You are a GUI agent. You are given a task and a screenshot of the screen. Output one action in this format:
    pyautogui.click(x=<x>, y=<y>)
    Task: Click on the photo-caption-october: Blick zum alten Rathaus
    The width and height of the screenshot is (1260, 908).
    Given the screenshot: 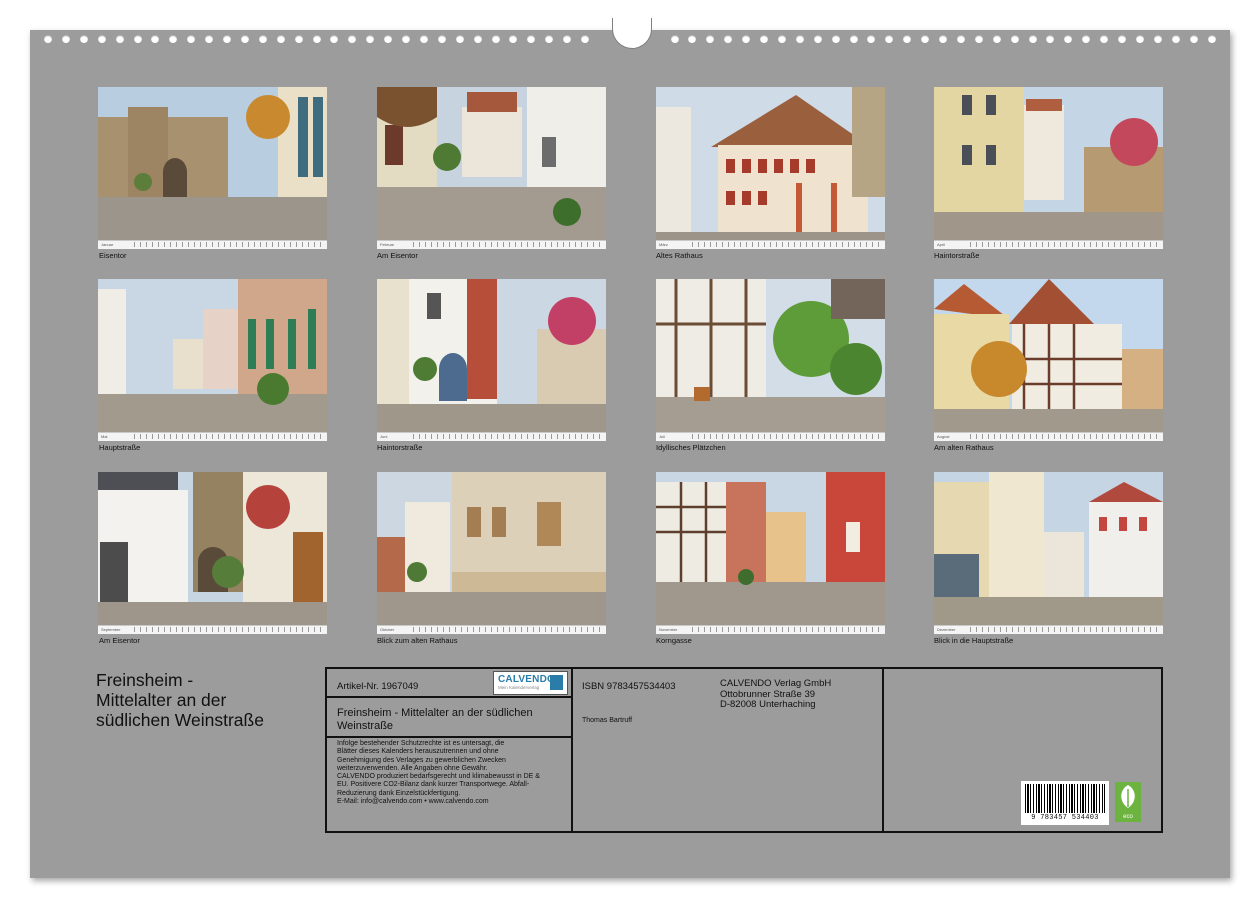 What is the action you would take?
    pyautogui.click(x=417, y=640)
    